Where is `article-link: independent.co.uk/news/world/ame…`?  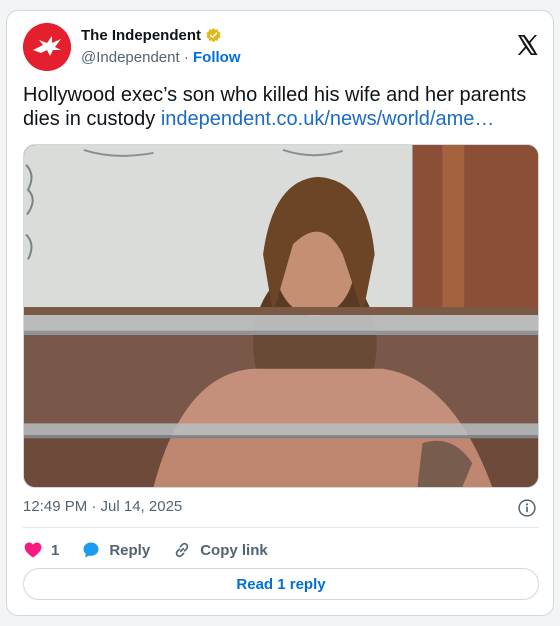
article-link: independent.co.uk/news/world/ame… is located at coordinates (328, 119).